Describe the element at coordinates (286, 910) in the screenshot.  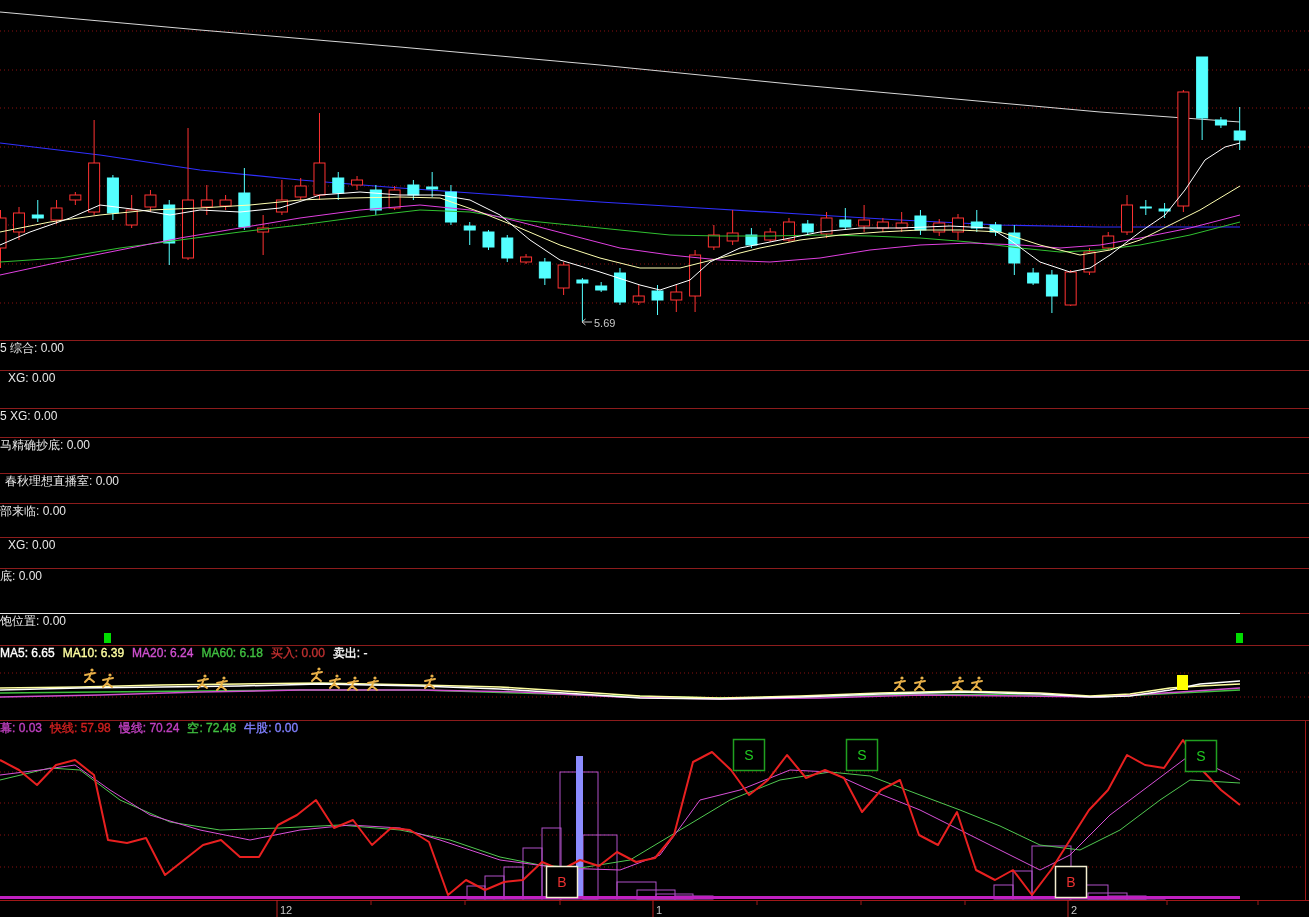
I see `axis-label: 12` at that location.